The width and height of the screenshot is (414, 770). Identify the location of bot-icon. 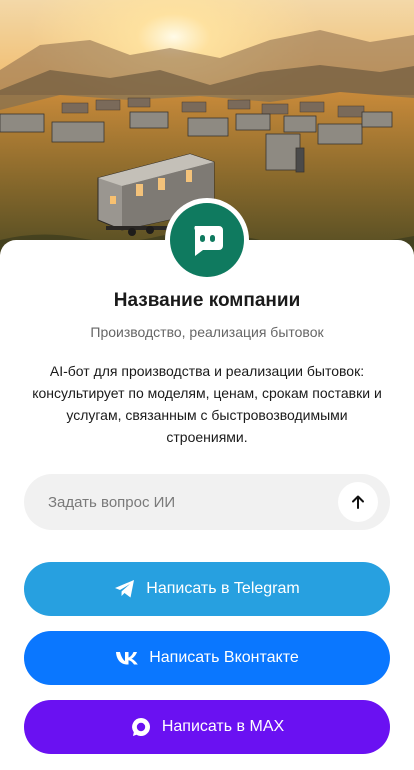
(208, 241).